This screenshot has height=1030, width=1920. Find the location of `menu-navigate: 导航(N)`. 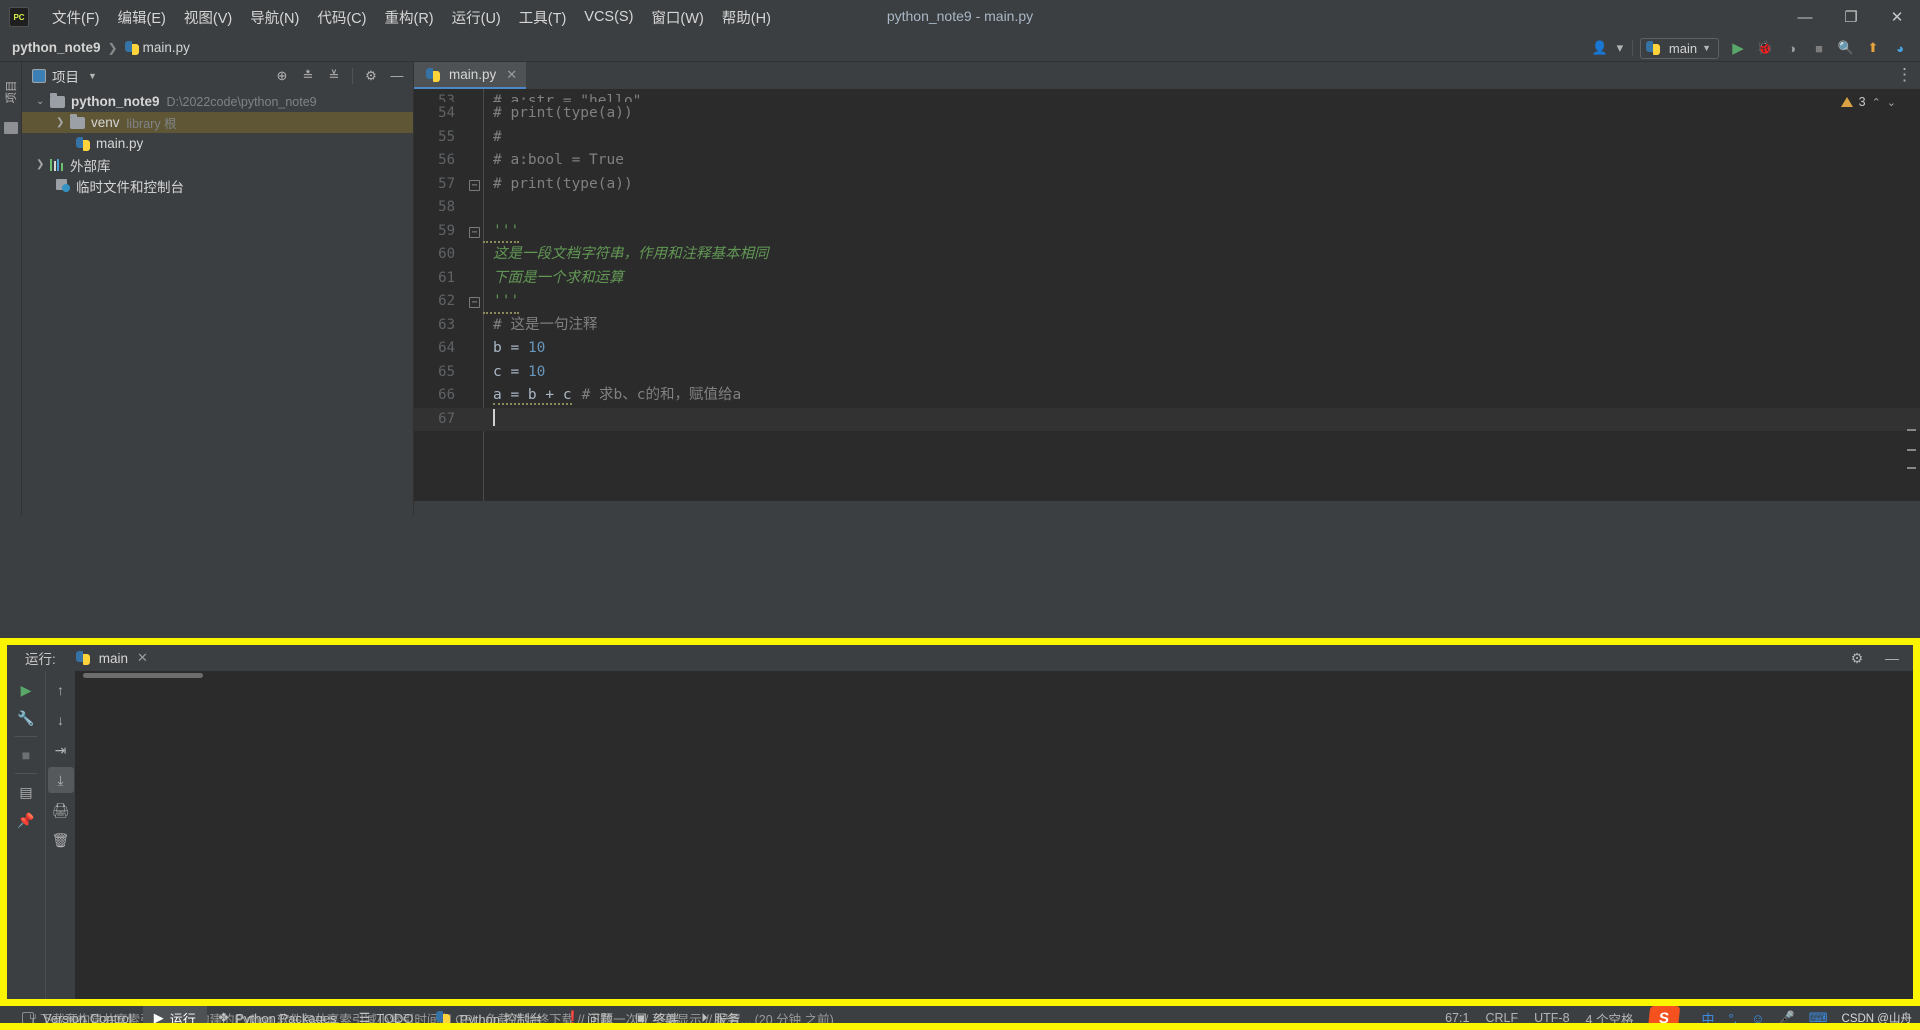

menu-navigate: 导航(N) is located at coordinates (274, 17).